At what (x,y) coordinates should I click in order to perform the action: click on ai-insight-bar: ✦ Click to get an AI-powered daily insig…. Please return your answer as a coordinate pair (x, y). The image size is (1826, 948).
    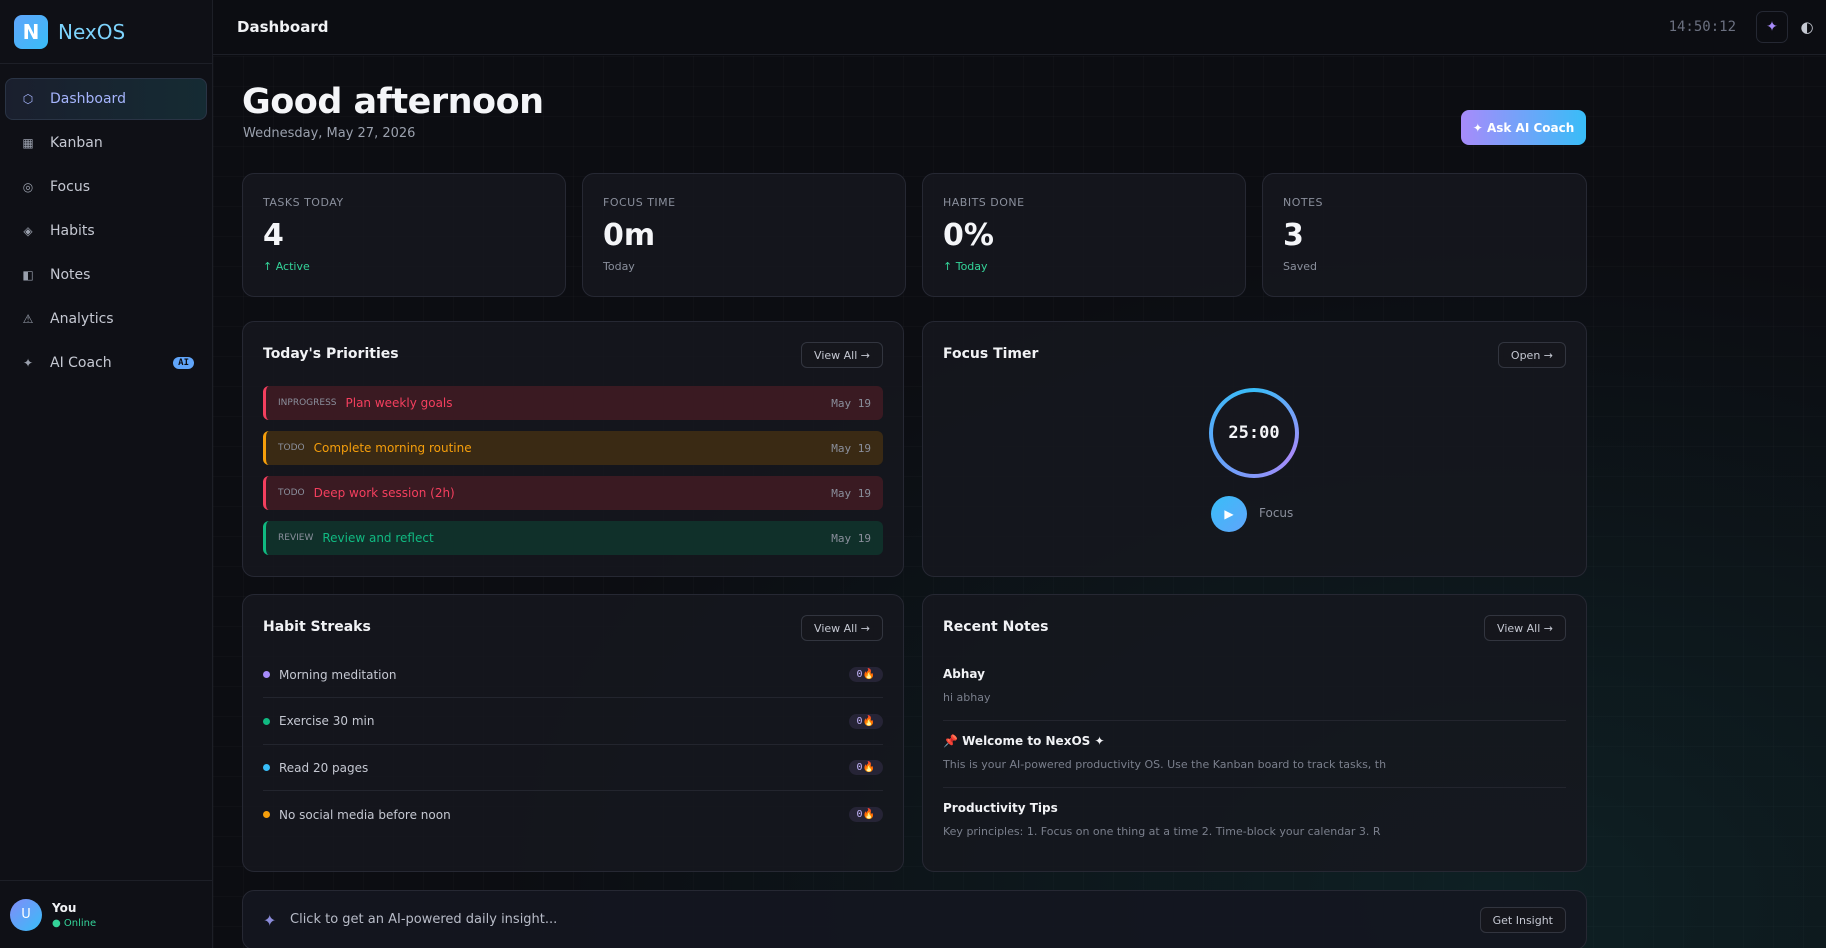
    Looking at the image, I should click on (914, 919).